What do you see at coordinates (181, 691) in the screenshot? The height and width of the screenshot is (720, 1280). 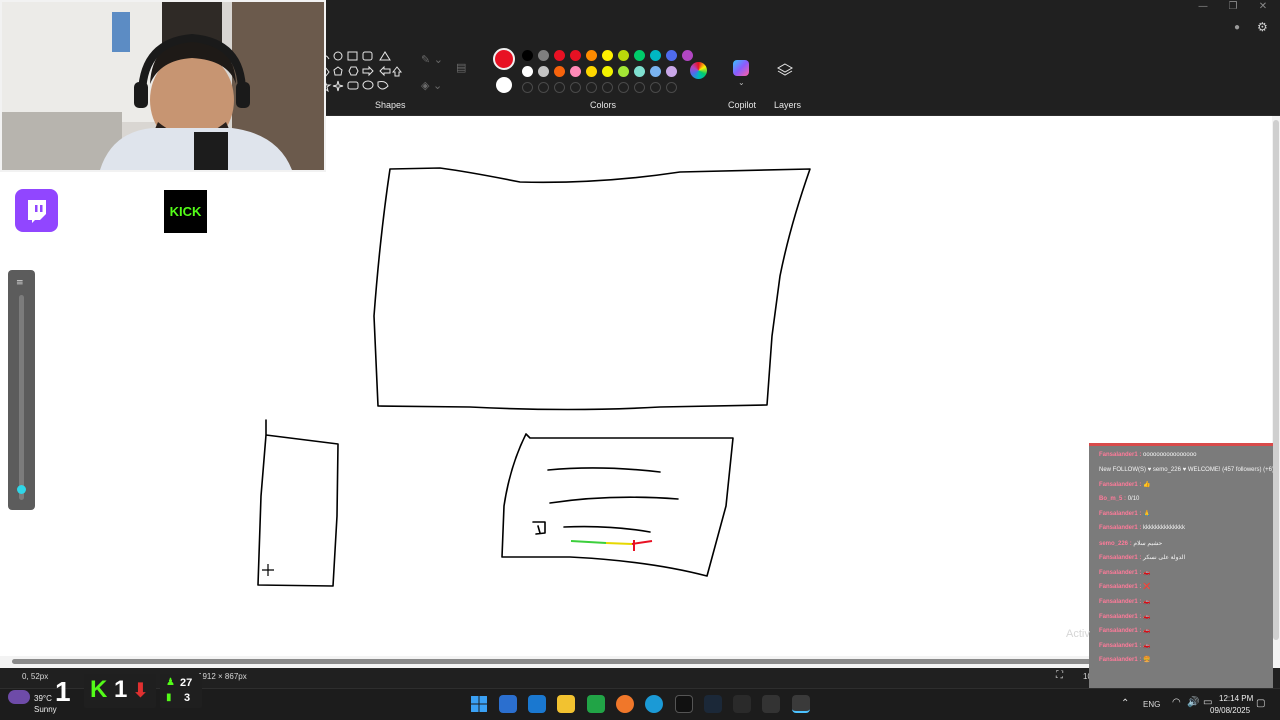 I see `viewer-stats-box: ♟ ▮ 27 3` at bounding box center [181, 691].